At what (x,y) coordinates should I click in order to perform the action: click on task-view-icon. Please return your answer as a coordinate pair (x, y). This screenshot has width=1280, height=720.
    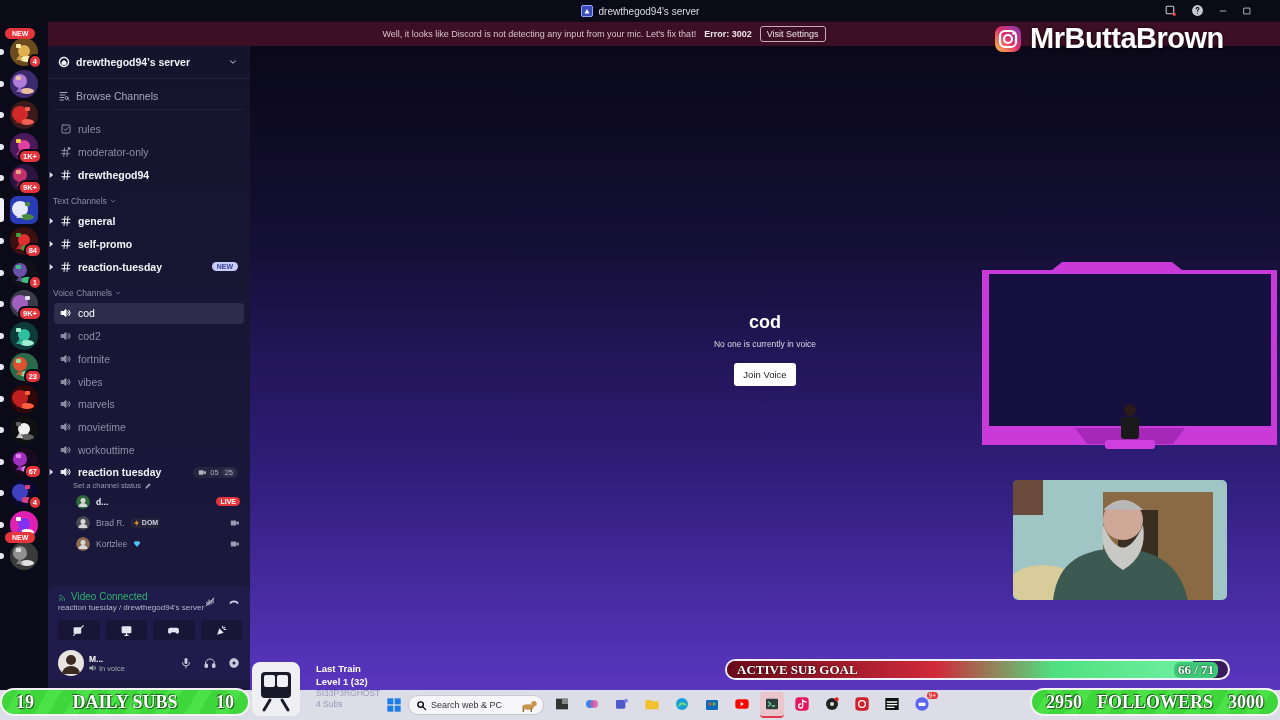
    Looking at the image, I should click on (562, 704).